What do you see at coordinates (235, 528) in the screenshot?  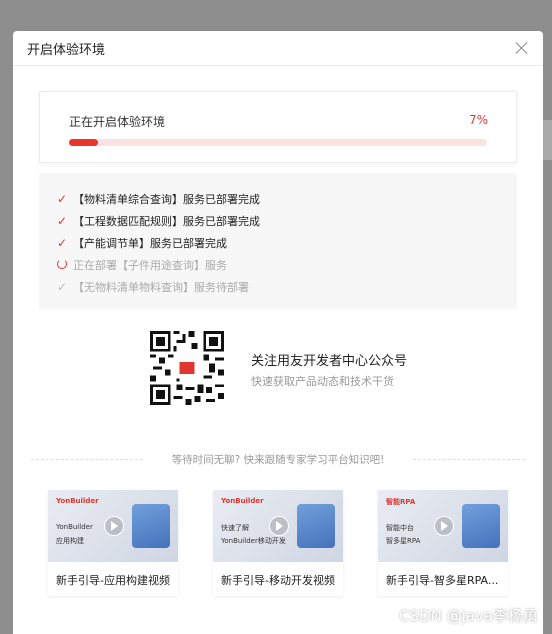 I see `thumb-line: 快速了解` at bounding box center [235, 528].